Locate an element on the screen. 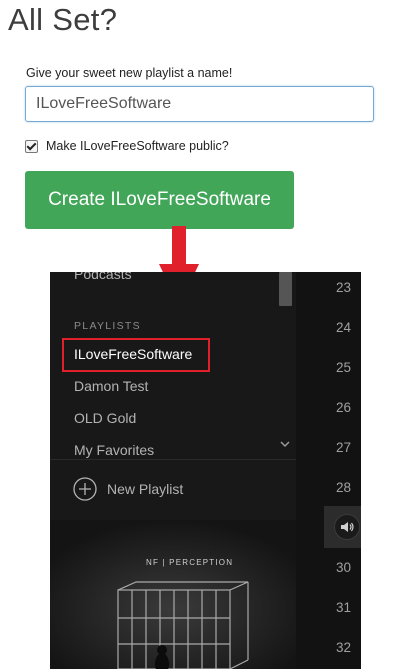 The width and height of the screenshot is (411, 669). album-cover-art is located at coordinates (173, 594).